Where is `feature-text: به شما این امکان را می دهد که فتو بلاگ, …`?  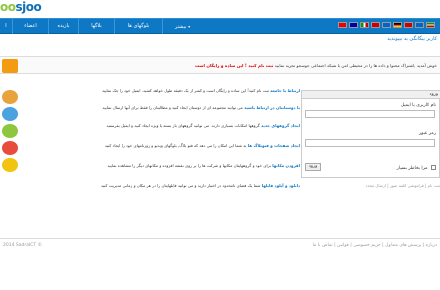
feature-text: به شما این امکان را می دهد که فتو بلاگ, … is located at coordinates (175, 145).